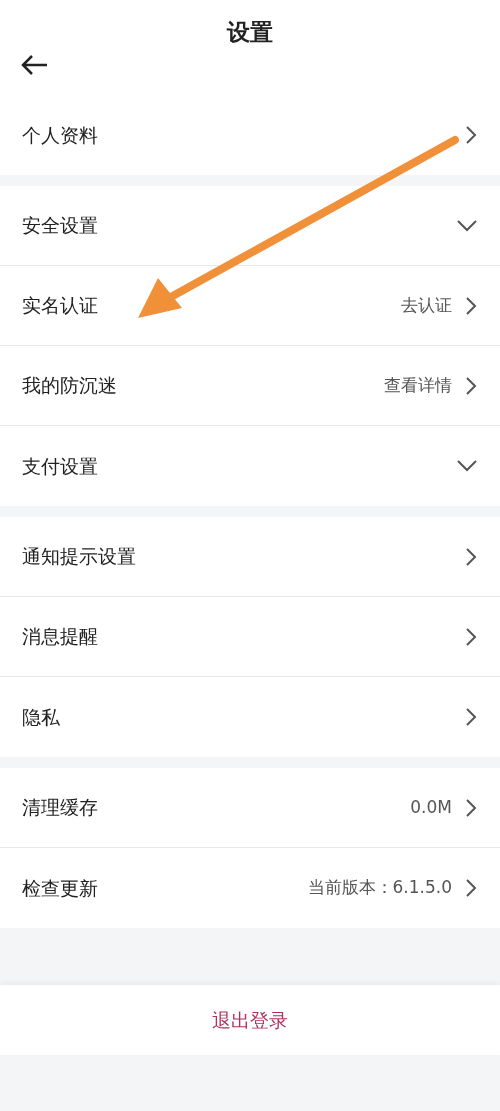  I want to click on row-label: 通知提示设置, so click(79, 557).